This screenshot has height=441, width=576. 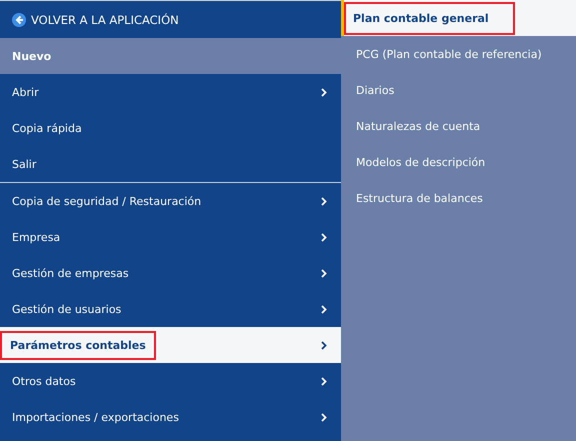 I want to click on submenu-item: Plan contable general, so click(x=458, y=18).